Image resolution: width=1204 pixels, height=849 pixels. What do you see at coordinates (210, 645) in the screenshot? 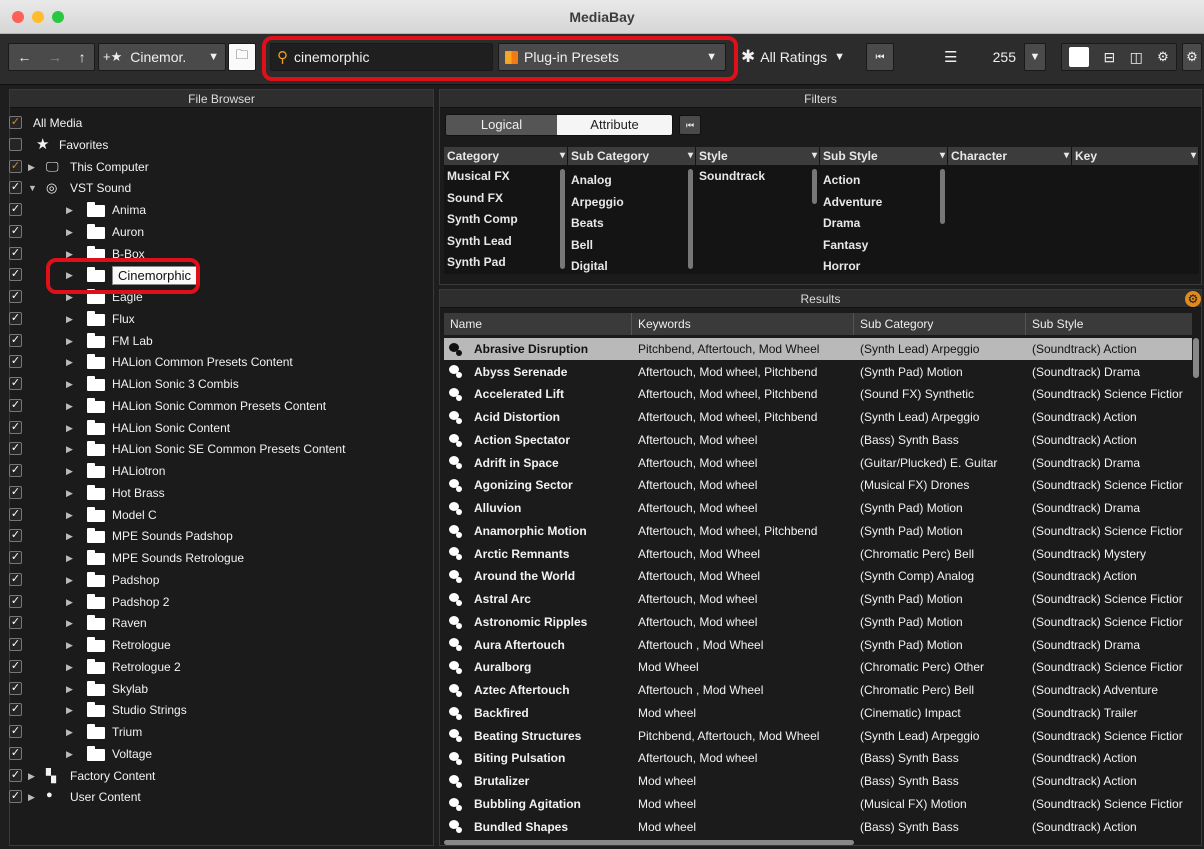
I see `file-browser-item: ✓ ▶ Retrologue` at bounding box center [210, 645].